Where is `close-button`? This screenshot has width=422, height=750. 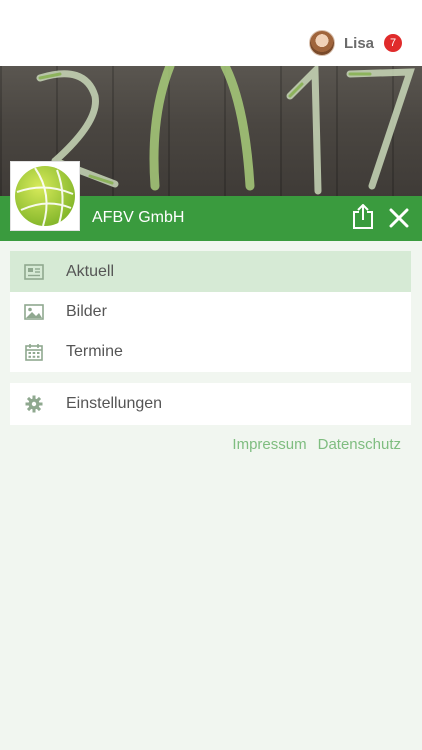 close-button is located at coordinates (399, 218).